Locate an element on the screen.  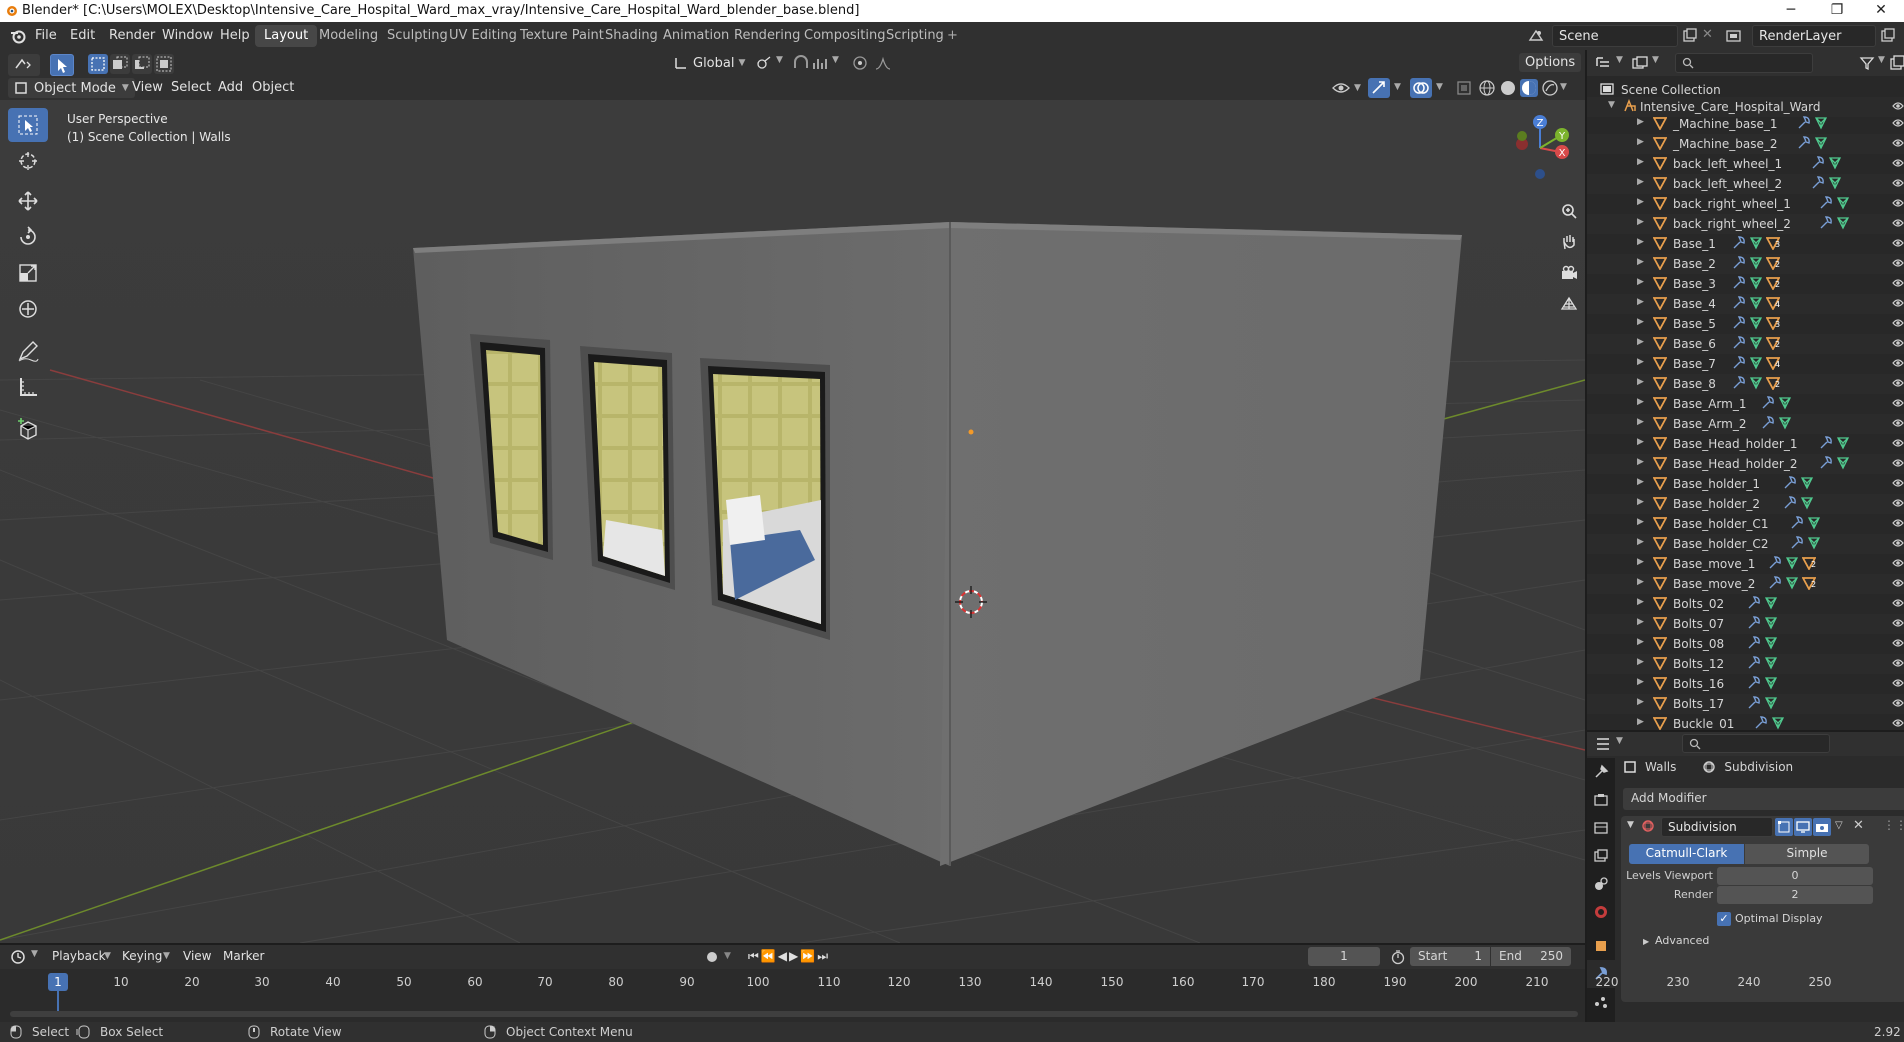
outliner-object-row: ▶ Base_holder_1 is located at coordinates (1745, 484).